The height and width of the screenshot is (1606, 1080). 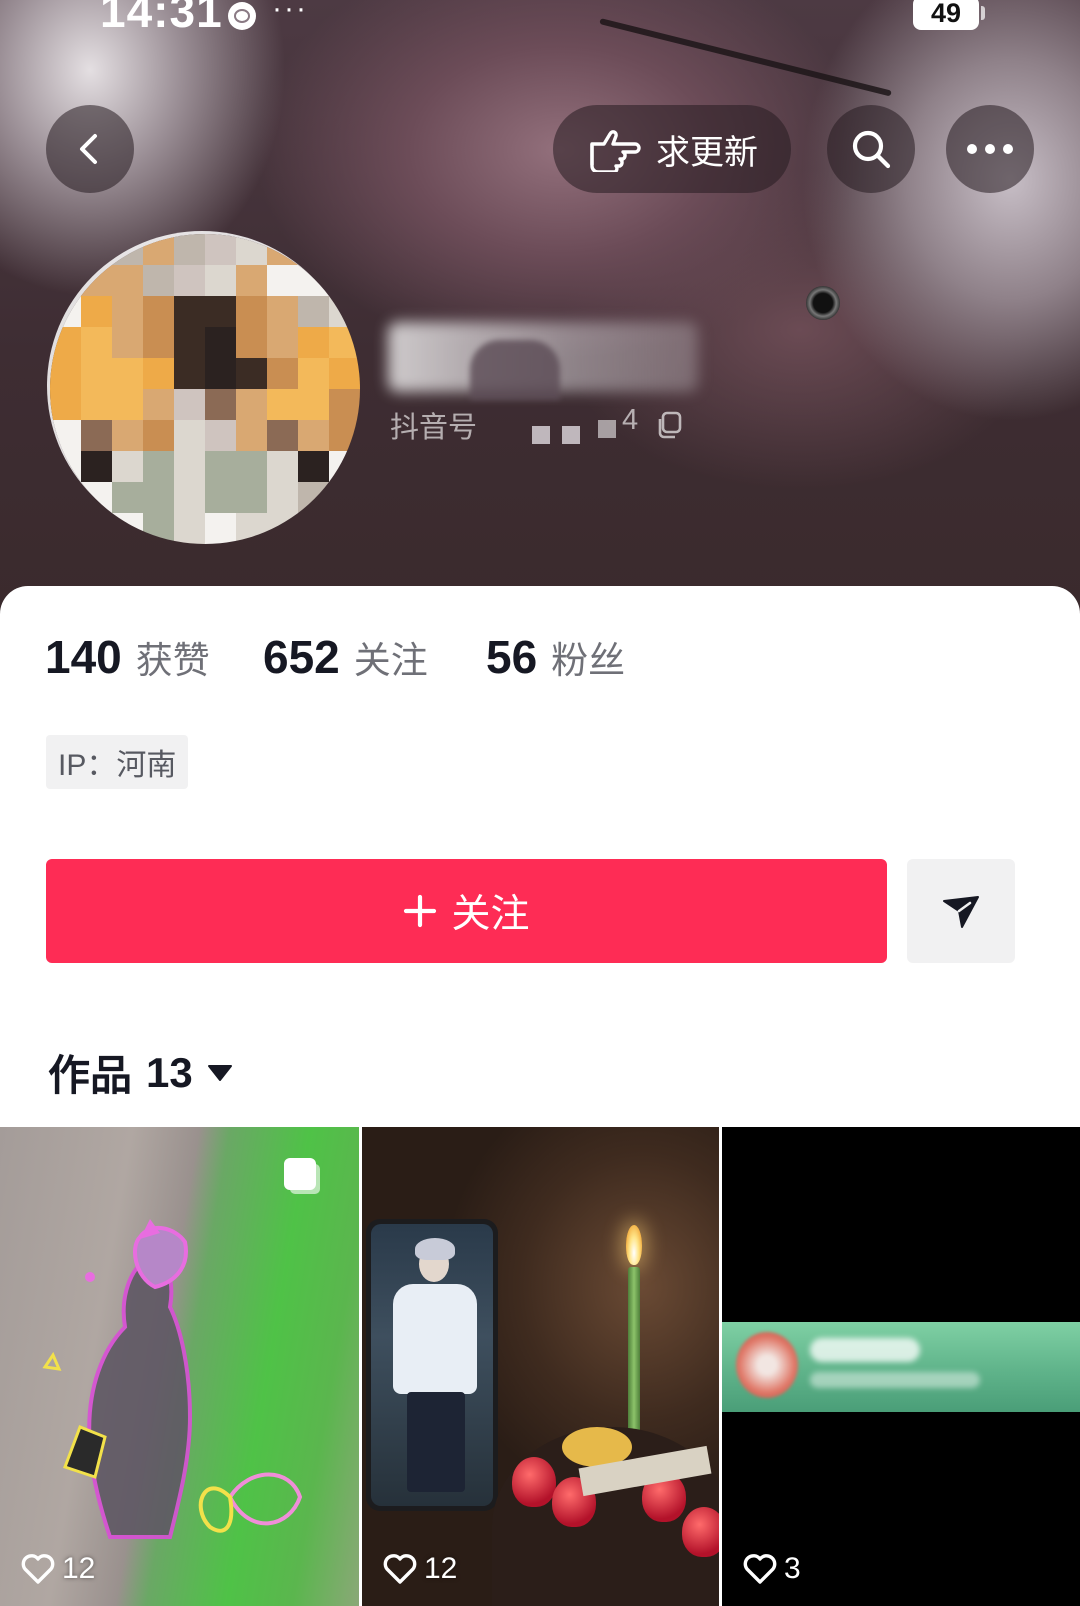 I want to click on stat-likes: 140 获赞, so click(x=127, y=657).